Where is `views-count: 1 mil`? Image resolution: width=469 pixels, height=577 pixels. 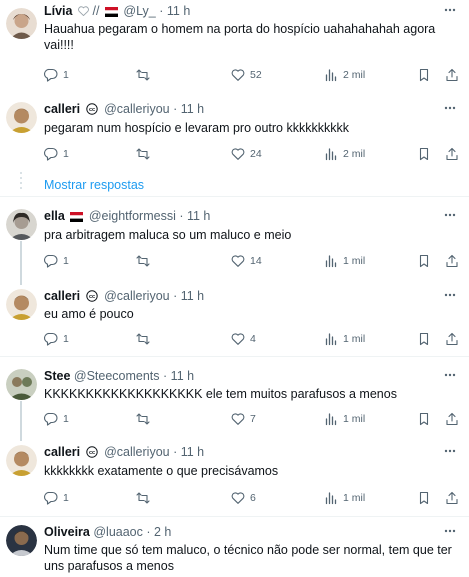
views-count: 1 mil is located at coordinates (354, 261).